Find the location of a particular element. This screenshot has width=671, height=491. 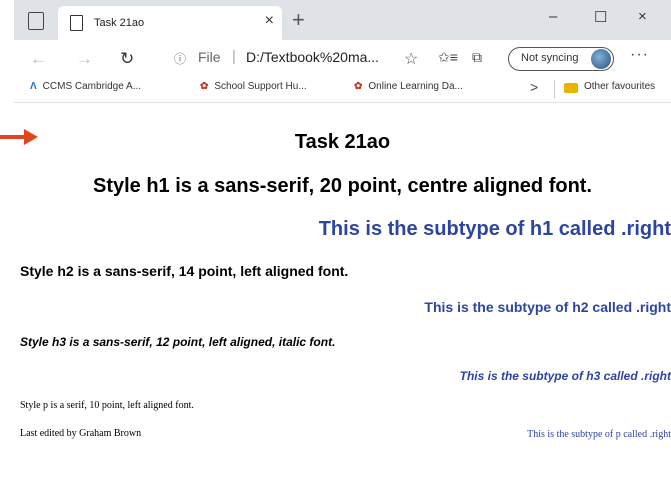

chevron-right-icon: > is located at coordinates (534, 87).